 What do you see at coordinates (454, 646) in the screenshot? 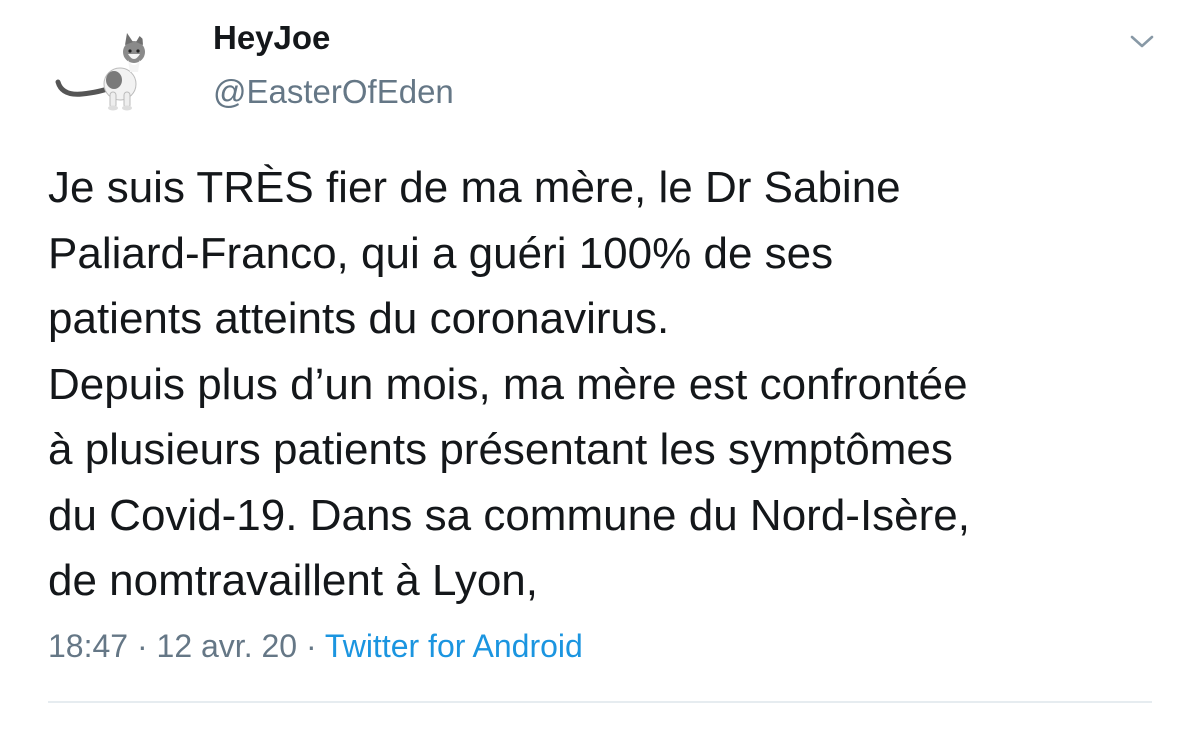
I see `tweet-source-link: Twitter for Android` at bounding box center [454, 646].